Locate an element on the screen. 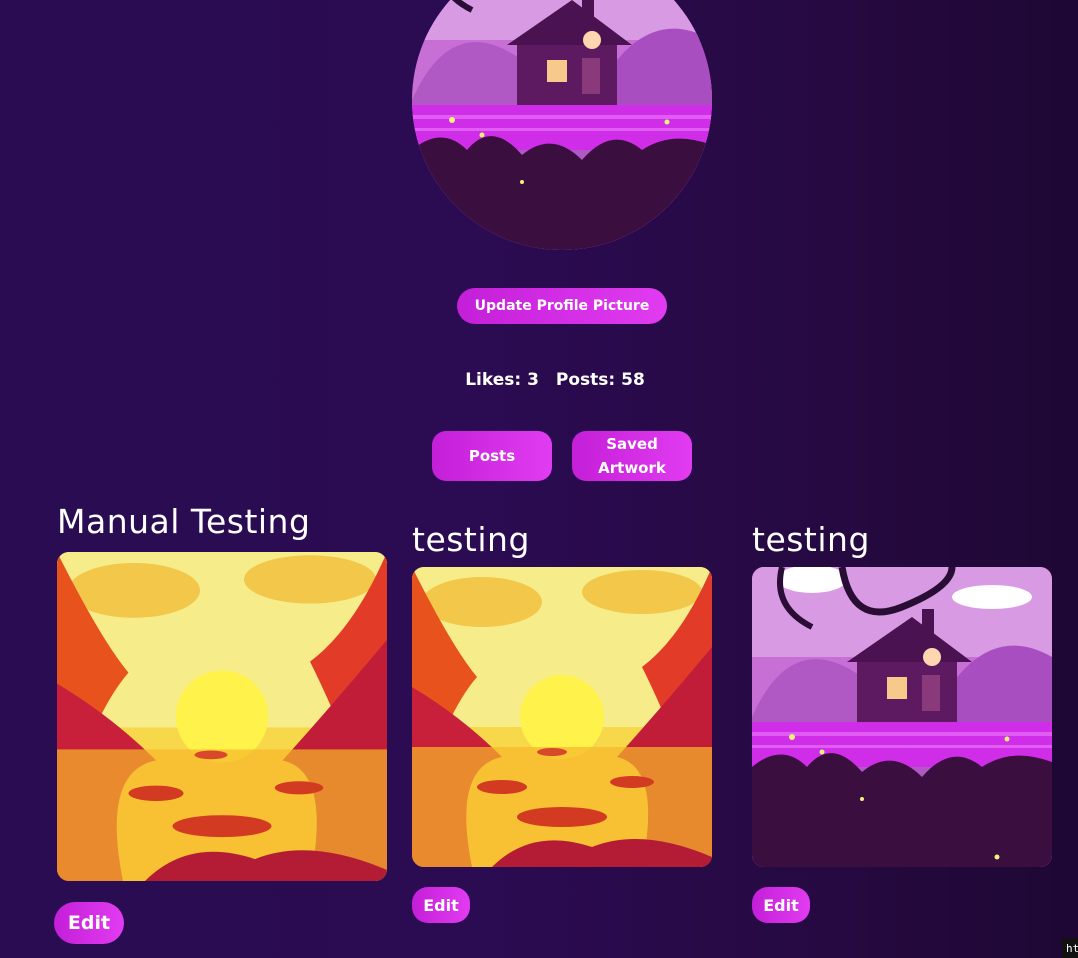  profile-picture-artwork is located at coordinates (562, 125).